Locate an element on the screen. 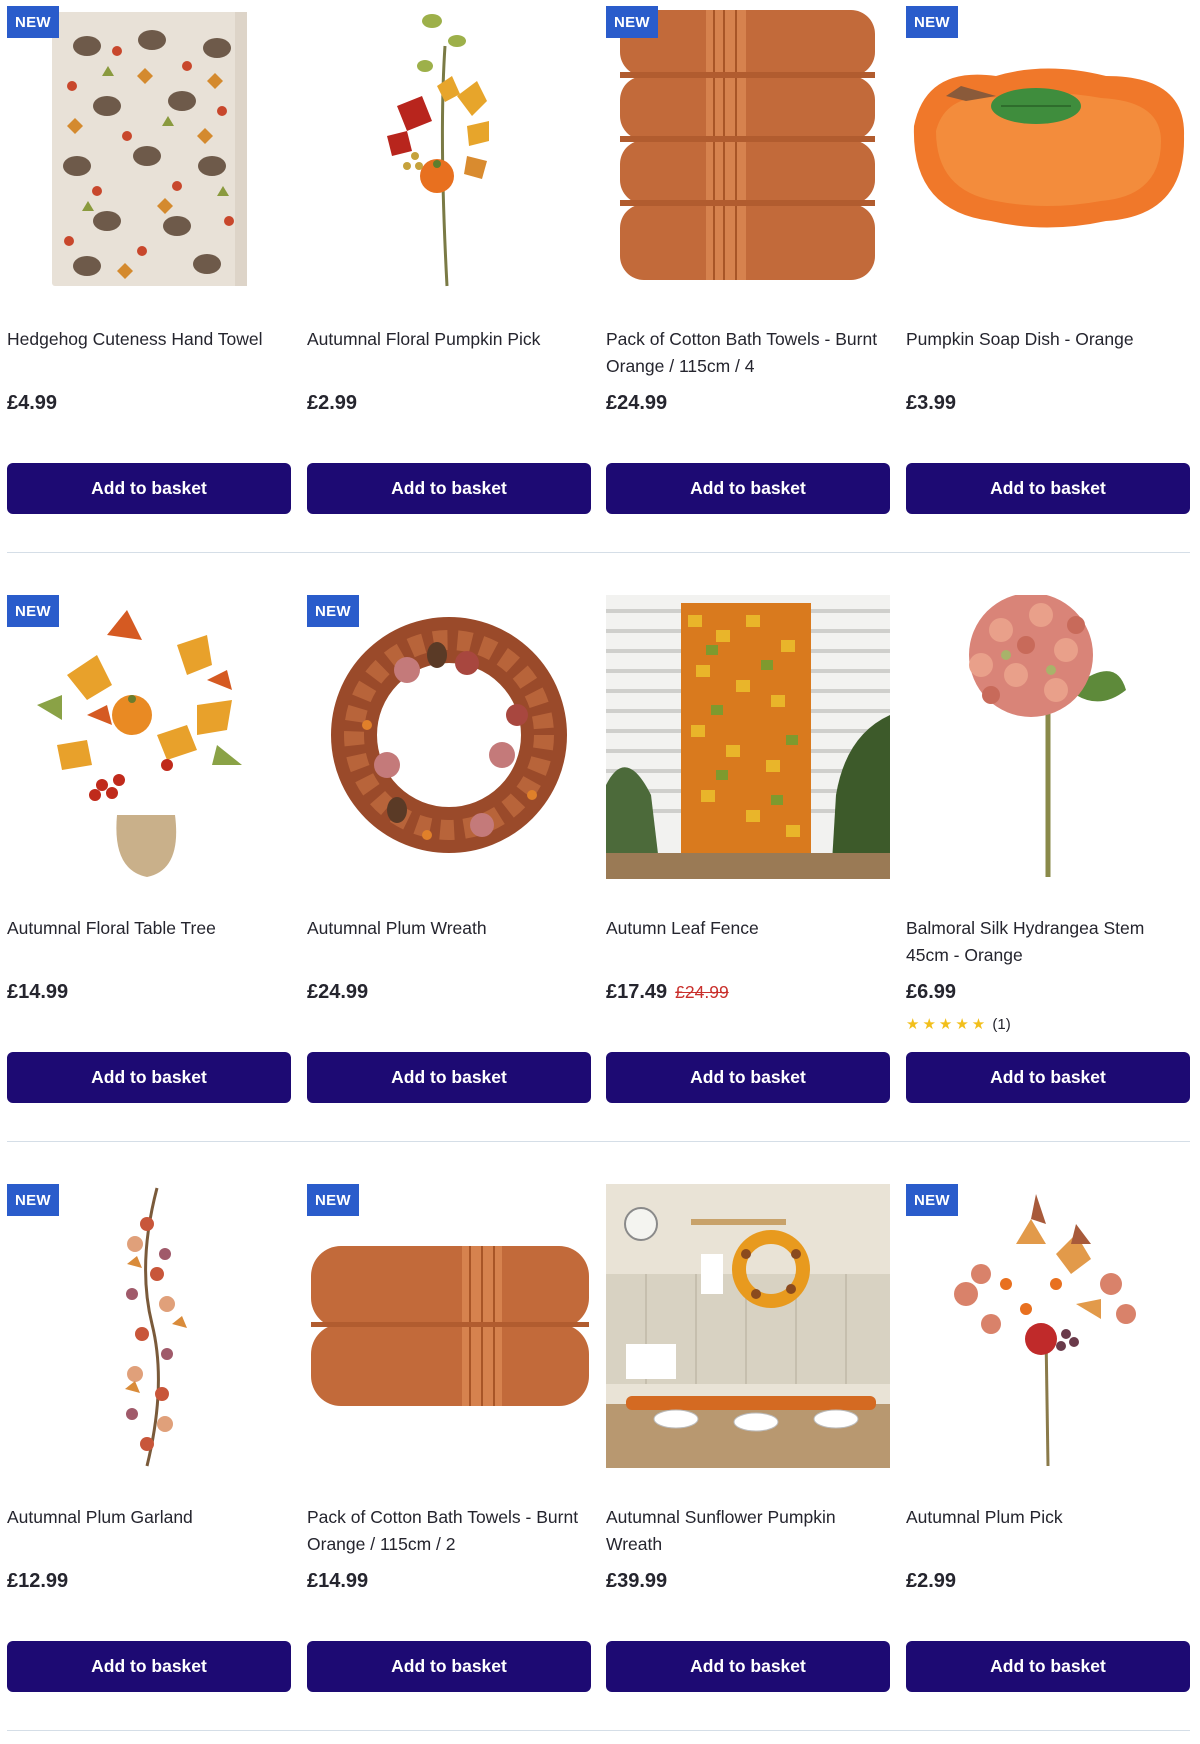 The height and width of the screenshot is (1744, 1200). product-title: Pumpkin Soap Dish - Orange is located at coordinates (1048, 339).